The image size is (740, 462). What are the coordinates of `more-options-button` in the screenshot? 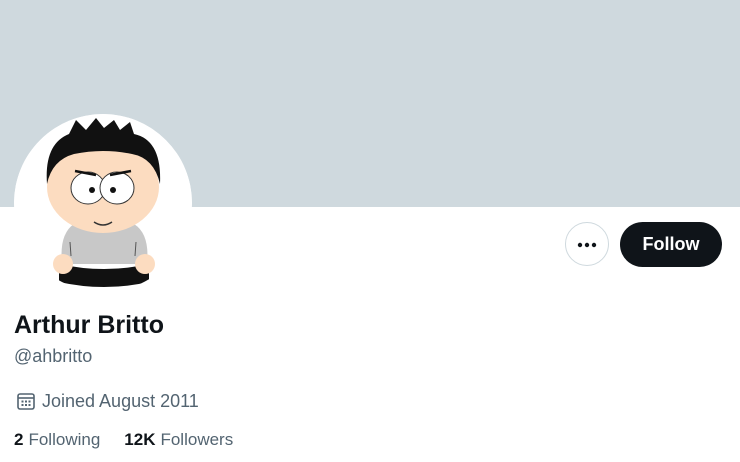 It's located at (587, 244).